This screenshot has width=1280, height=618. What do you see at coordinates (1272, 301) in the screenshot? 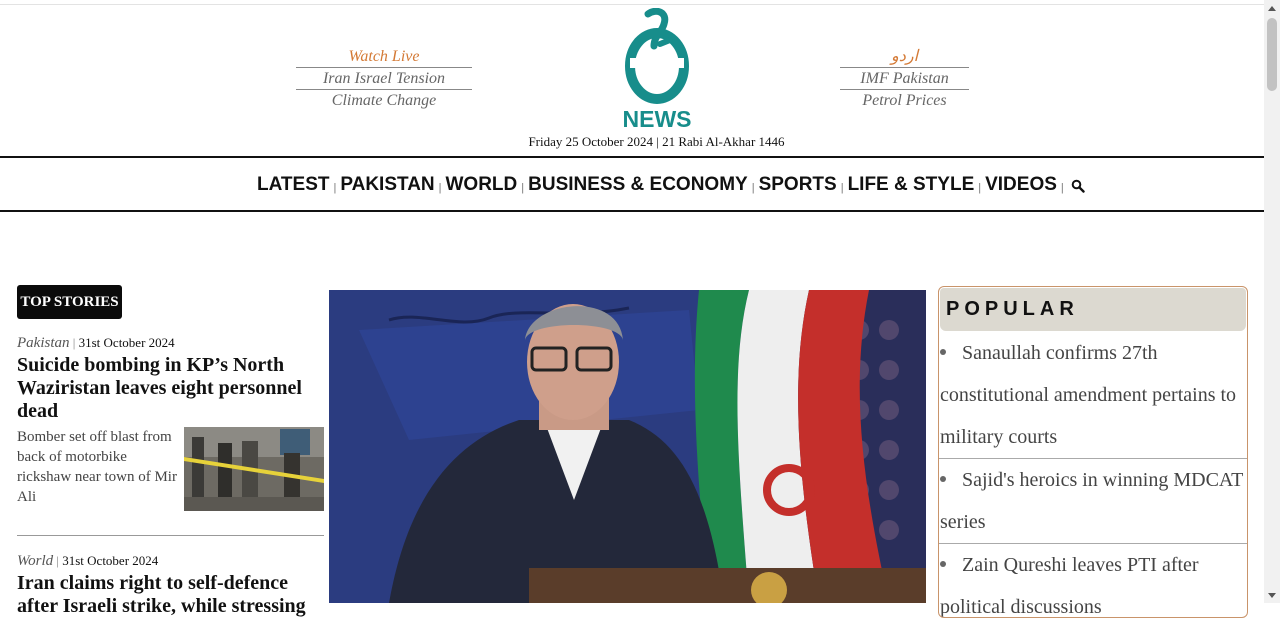
I see `page-scrollbar` at bounding box center [1272, 301].